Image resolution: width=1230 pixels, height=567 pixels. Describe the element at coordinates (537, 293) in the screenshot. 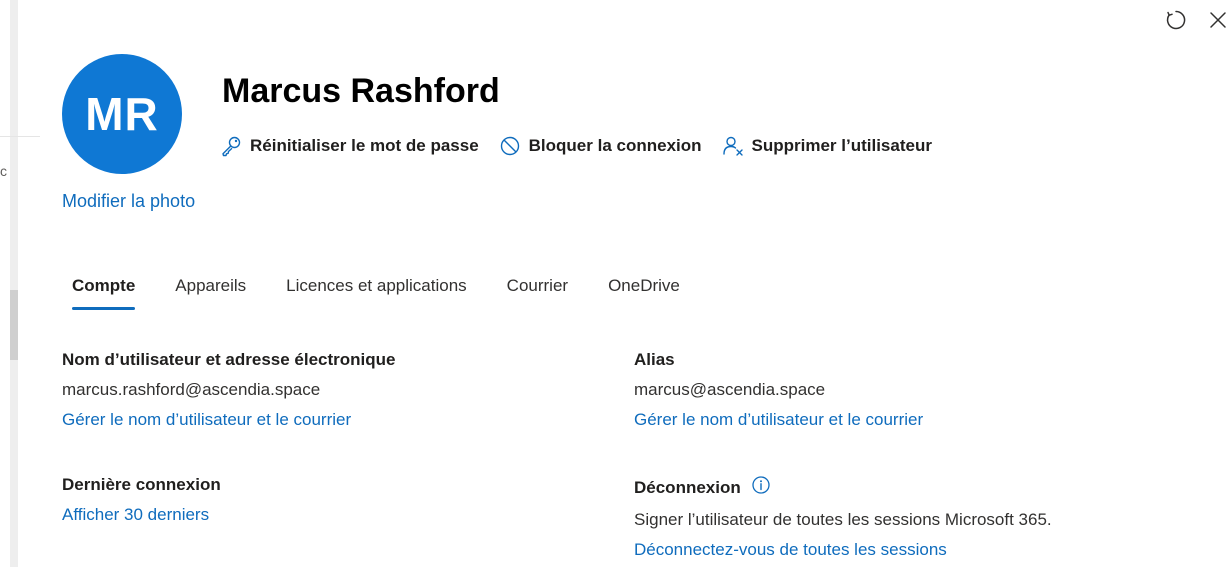

I see `tab-mail: Courrier` at that location.